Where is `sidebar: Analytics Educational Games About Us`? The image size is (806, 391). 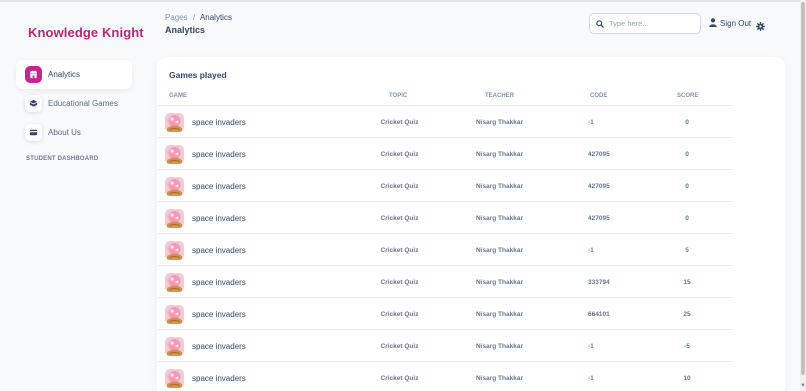
sidebar: Analytics Educational Games About Us is located at coordinates (74, 103).